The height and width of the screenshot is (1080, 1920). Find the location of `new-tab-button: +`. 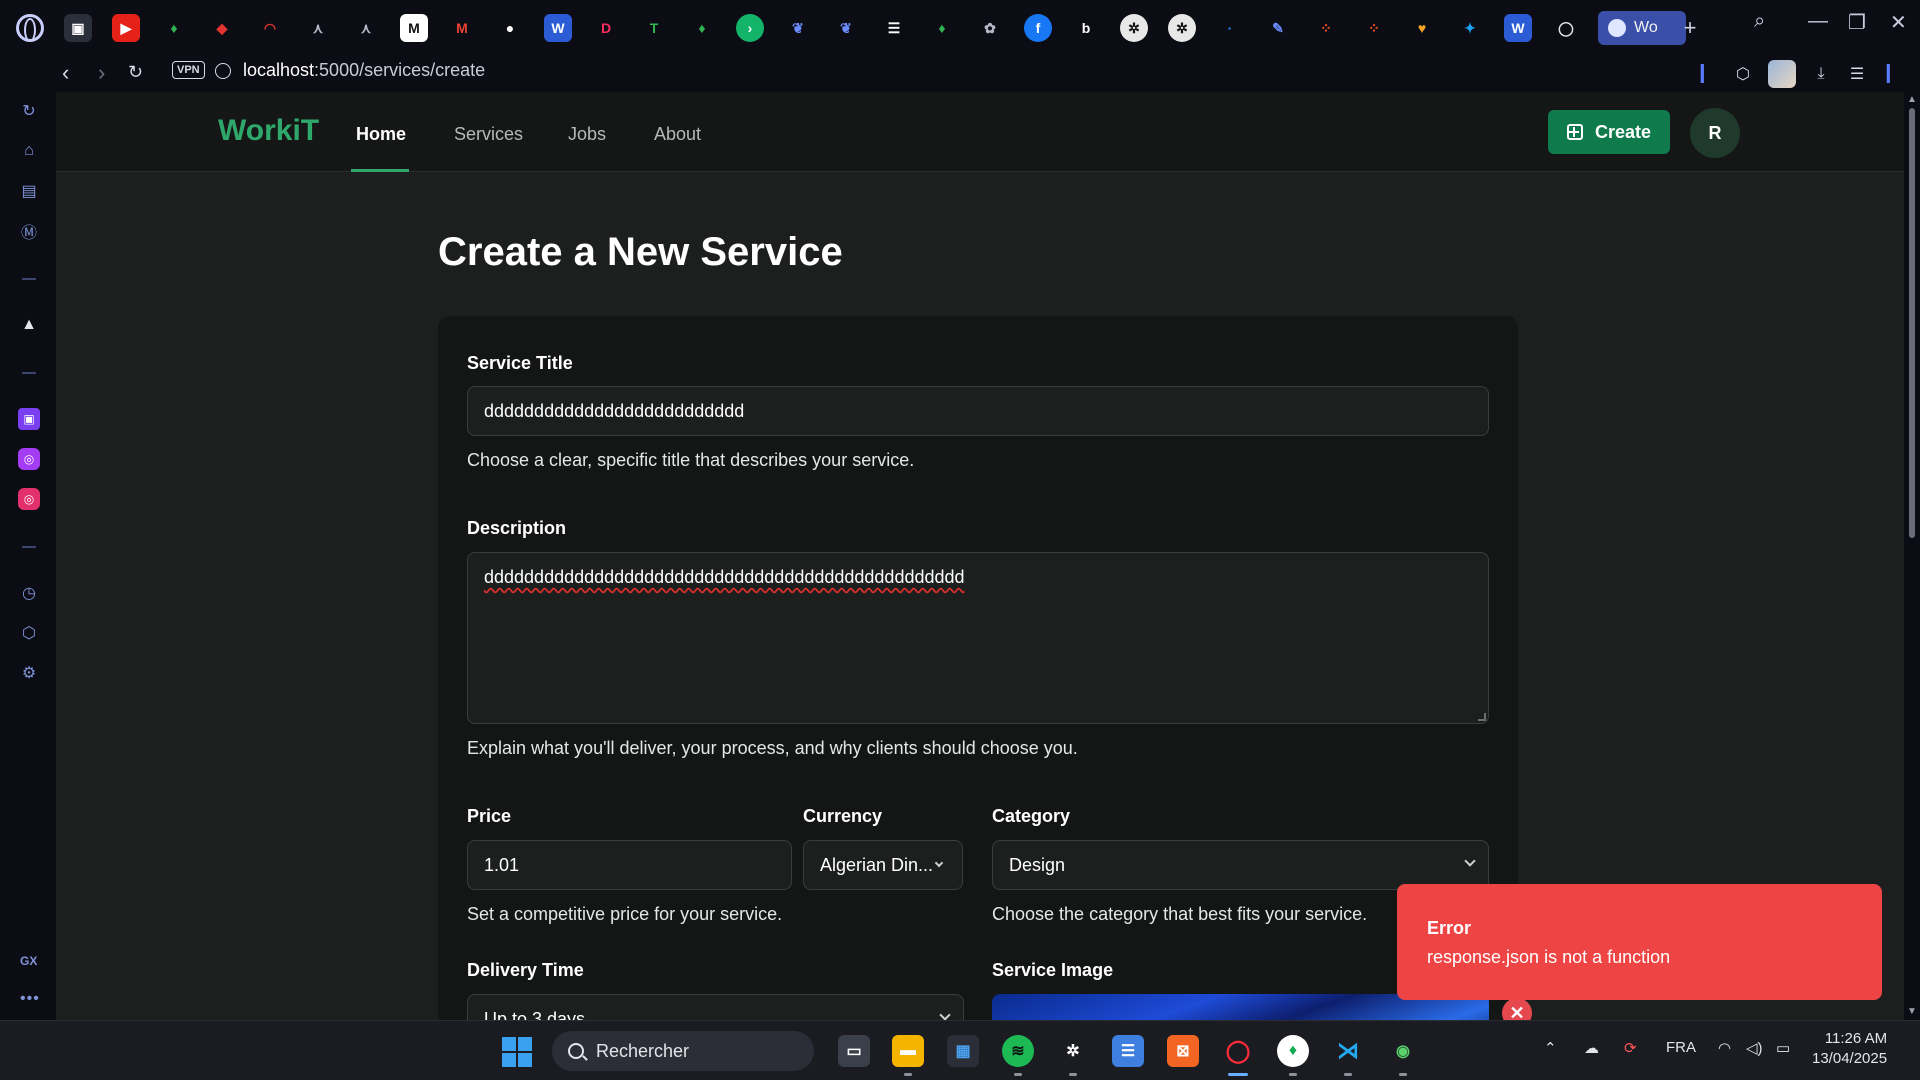

new-tab-button: + is located at coordinates (1690, 28).